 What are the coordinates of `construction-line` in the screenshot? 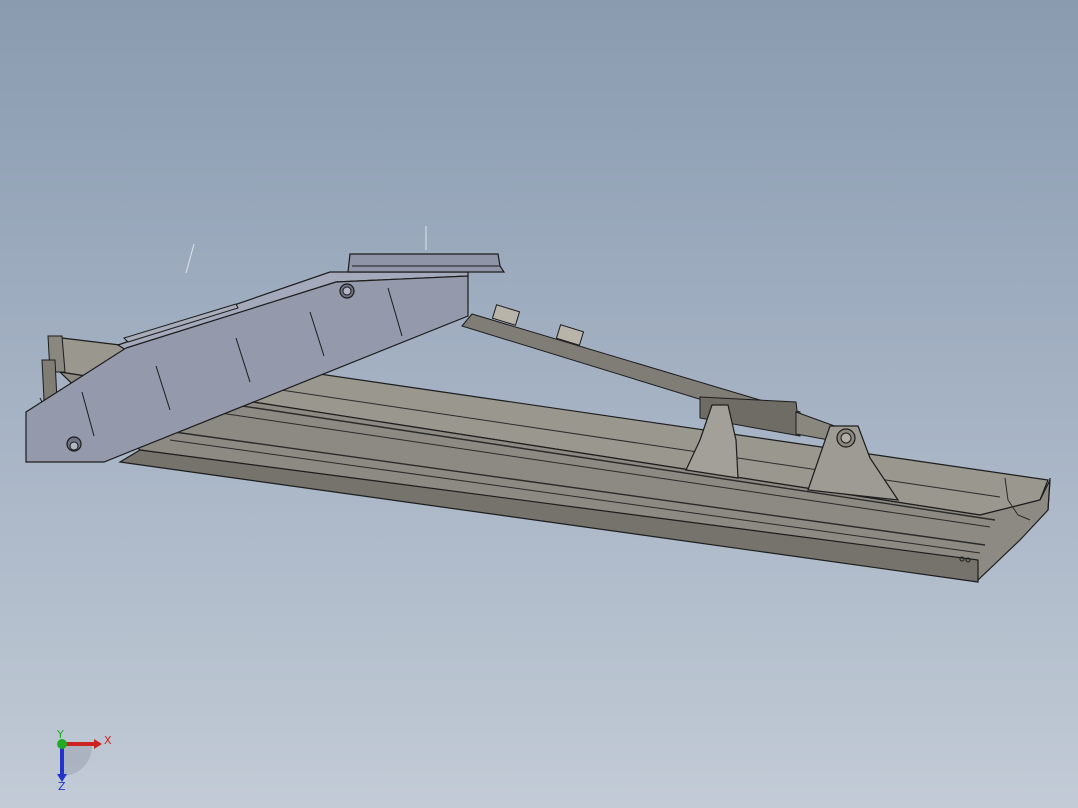 It's located at (190, 258).